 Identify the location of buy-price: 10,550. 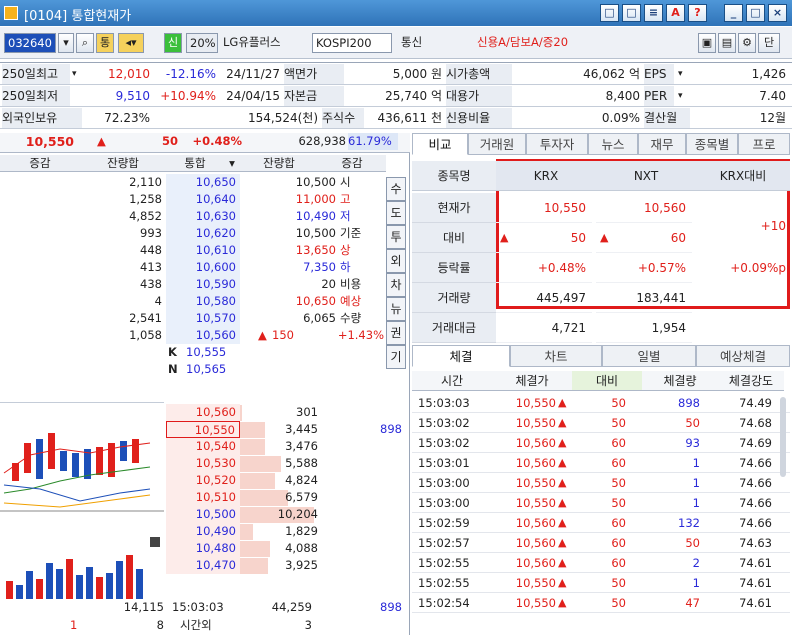
(203, 429).